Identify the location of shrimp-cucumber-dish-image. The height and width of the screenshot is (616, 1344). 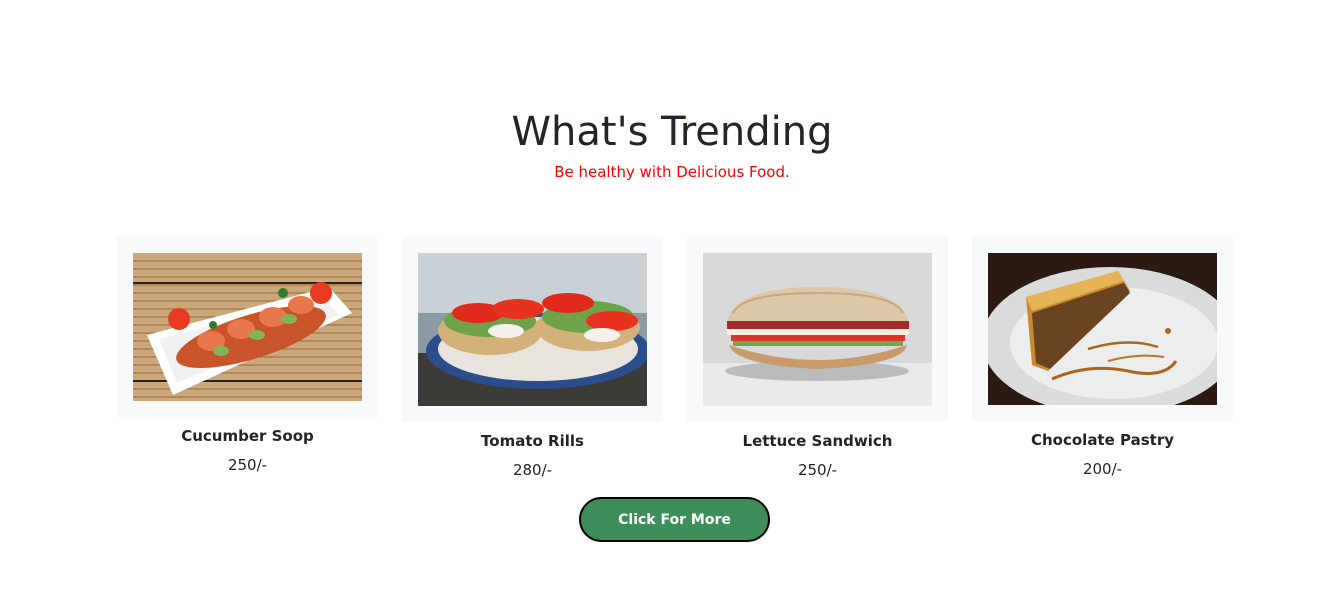
(247, 327).